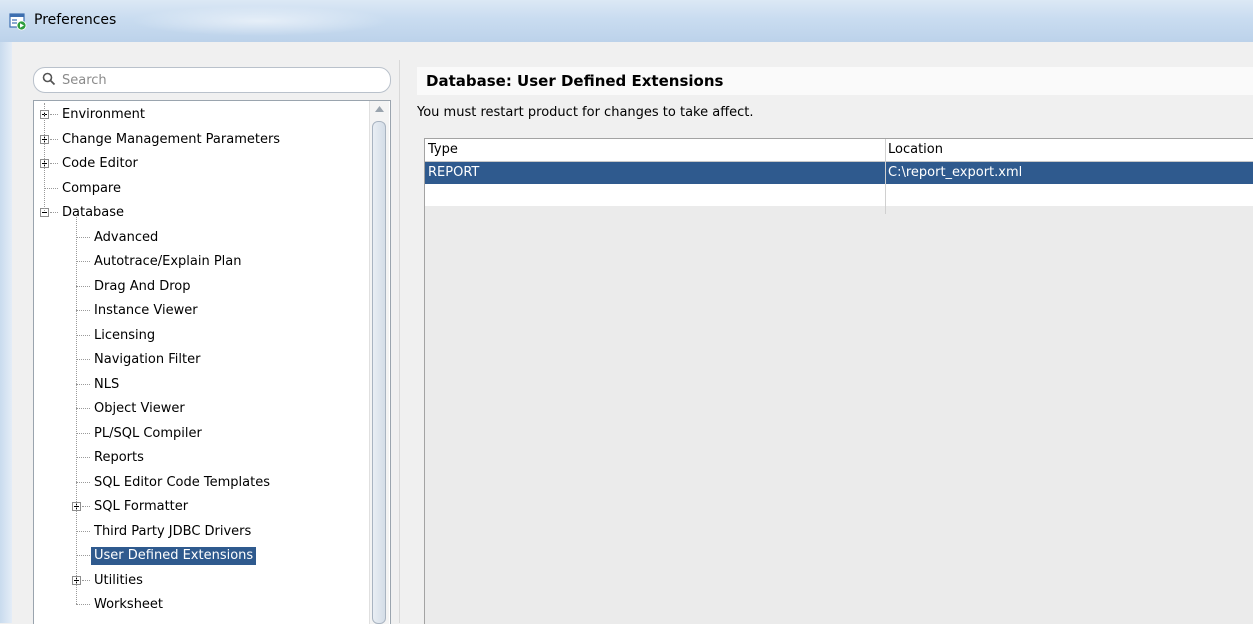 This screenshot has height=624, width=1253. I want to click on tree-item-label: Drag And Drop, so click(142, 286).